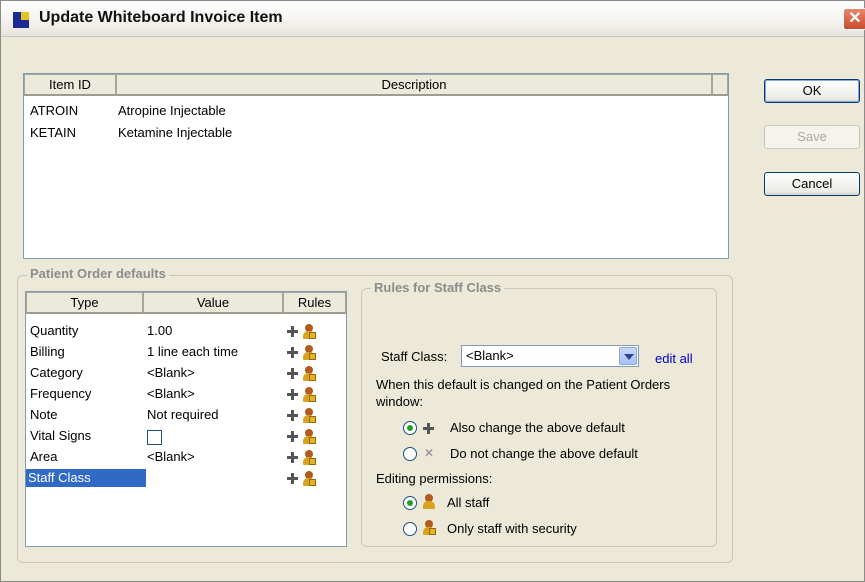 The width and height of the screenshot is (865, 582). Describe the element at coordinates (410, 503) in the screenshot. I see `all-staff-radio` at that location.